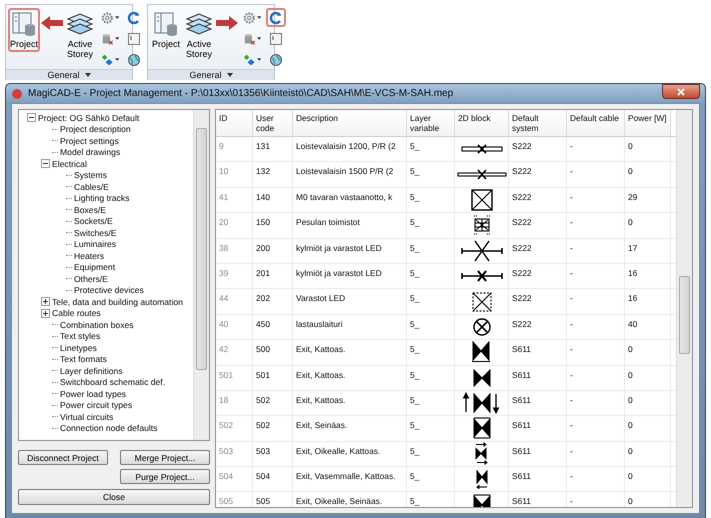 The width and height of the screenshot is (711, 518). What do you see at coordinates (234, 149) in the screenshot?
I see `table-cell: 9` at bounding box center [234, 149].